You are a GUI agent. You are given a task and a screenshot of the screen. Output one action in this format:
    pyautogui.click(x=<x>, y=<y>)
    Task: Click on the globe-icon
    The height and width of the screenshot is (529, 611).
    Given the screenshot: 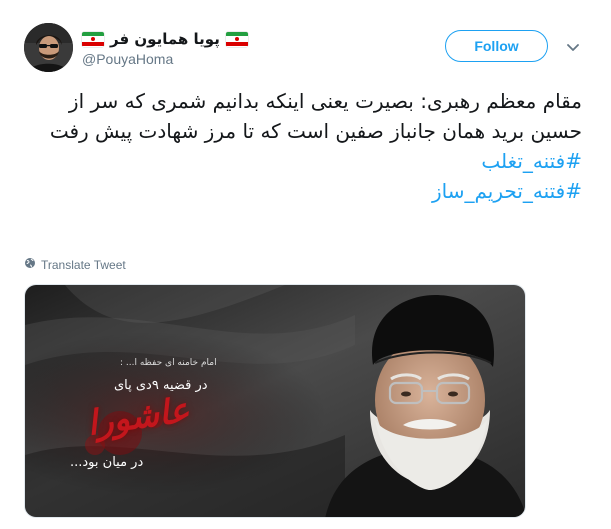 What is the action you would take?
    pyautogui.click(x=30, y=264)
    